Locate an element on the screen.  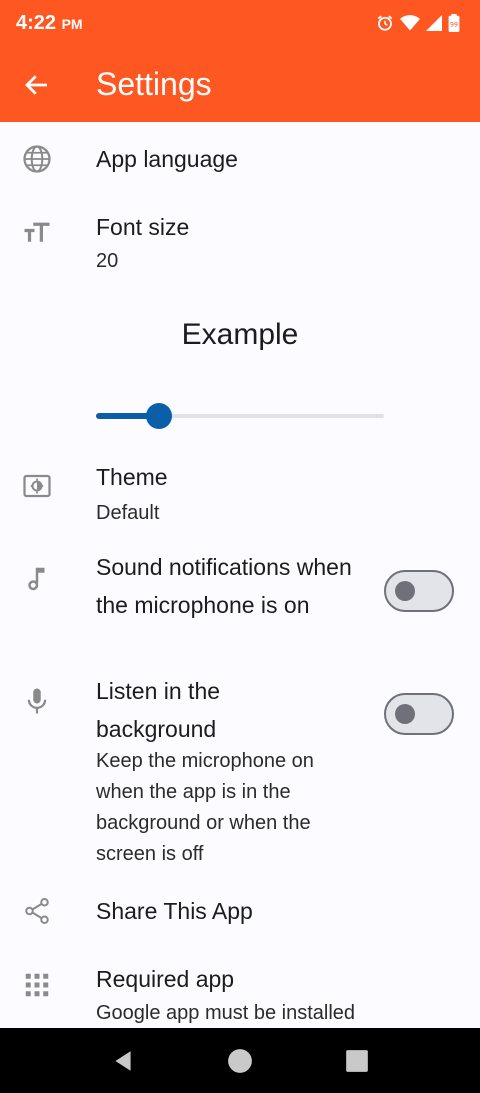
sound-notifications-toggle is located at coordinates (419, 591).